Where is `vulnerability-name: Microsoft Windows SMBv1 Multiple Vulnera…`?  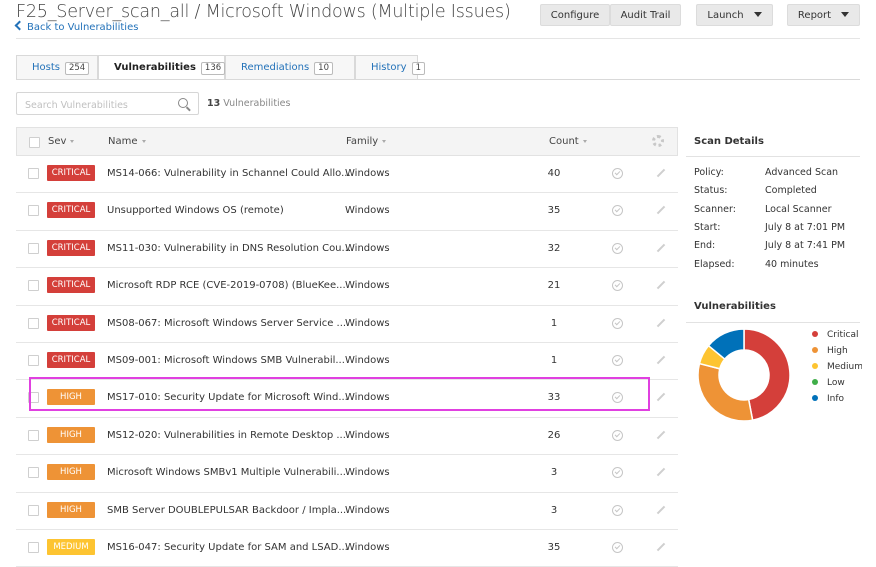 vulnerability-name: Microsoft Windows SMBv1 Multiple Vulnera… is located at coordinates (226, 472).